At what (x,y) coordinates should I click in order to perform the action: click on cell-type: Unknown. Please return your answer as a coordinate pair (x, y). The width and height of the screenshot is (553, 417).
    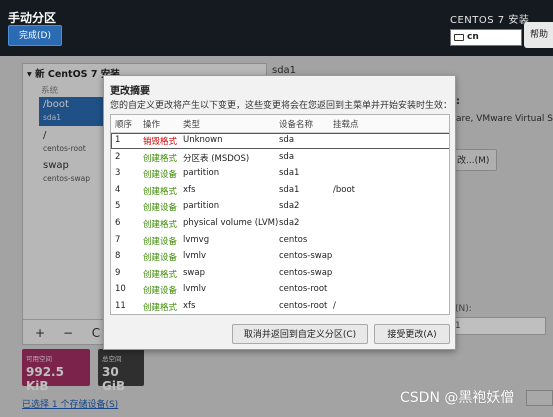
    Looking at the image, I should click on (203, 140).